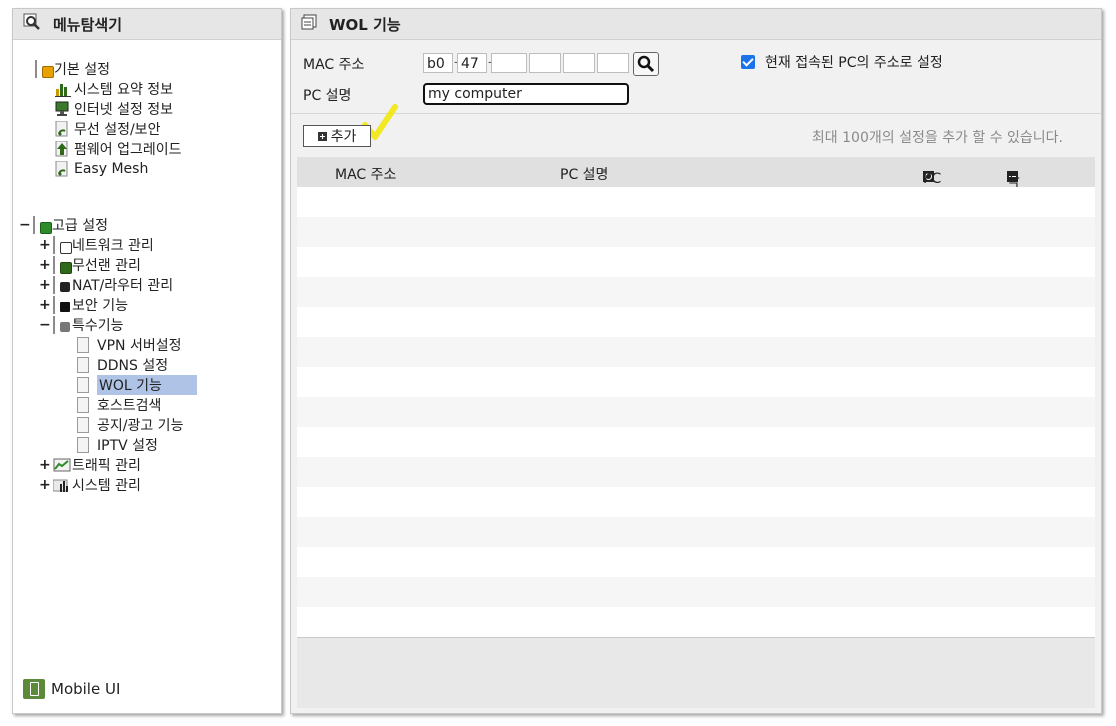  Describe the element at coordinates (696, 113) in the screenshot. I see `divider` at that location.